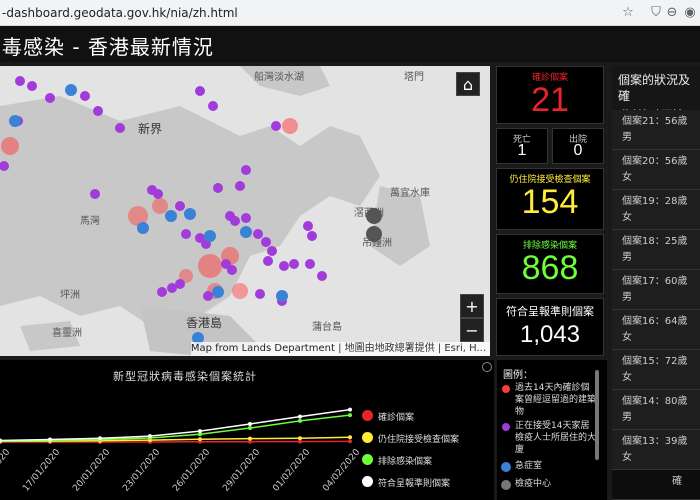 The image size is (700, 500). I want to click on case-list-item: 個案13：39歲女, so click(656, 450).